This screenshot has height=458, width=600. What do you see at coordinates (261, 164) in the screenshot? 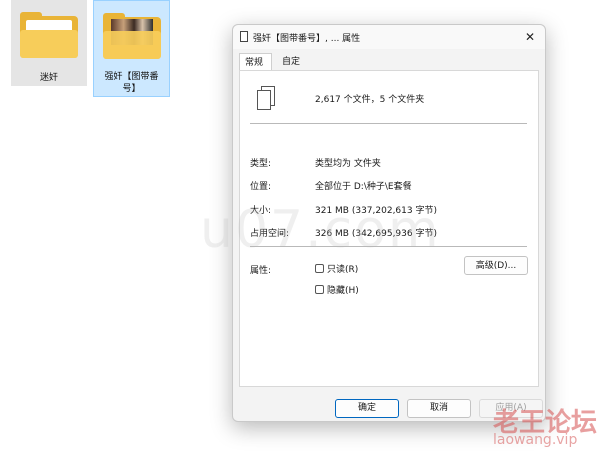
I see `type-label: 类型:` at bounding box center [261, 164].